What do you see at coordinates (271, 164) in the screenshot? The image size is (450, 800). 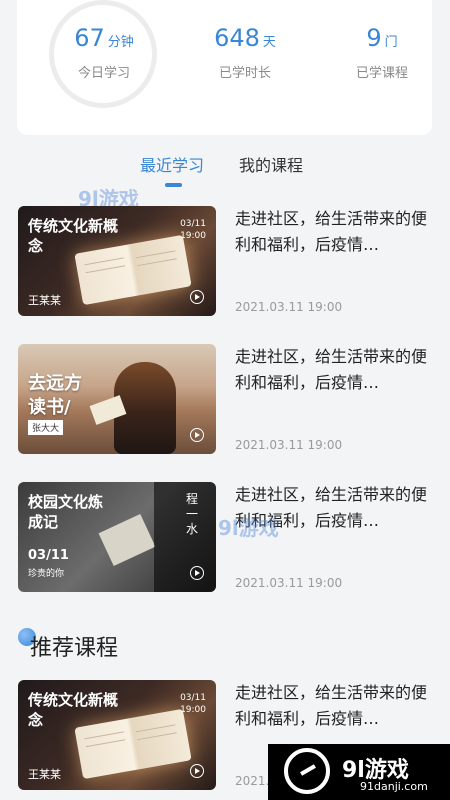 I see `tab-my-courses: 我的课程` at bounding box center [271, 164].